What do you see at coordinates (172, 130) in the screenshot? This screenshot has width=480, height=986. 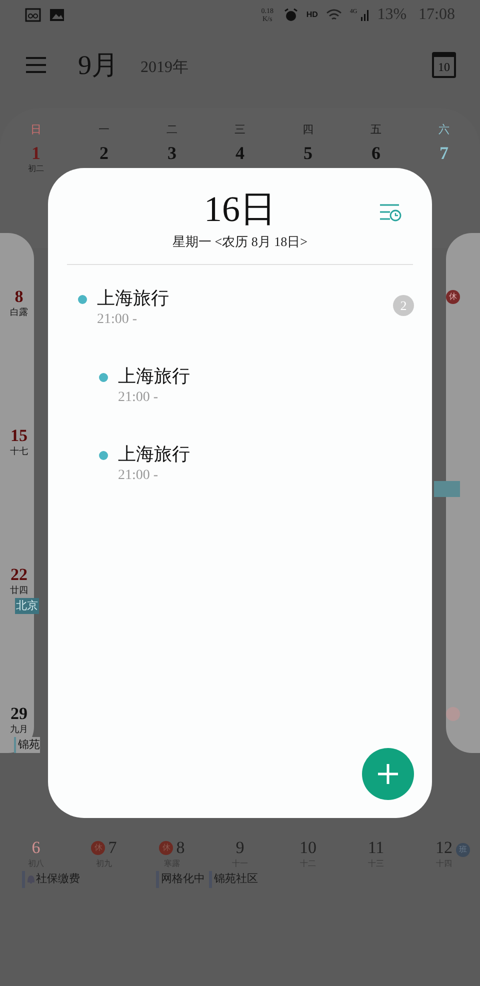 I see `weekday-label: 二` at bounding box center [172, 130].